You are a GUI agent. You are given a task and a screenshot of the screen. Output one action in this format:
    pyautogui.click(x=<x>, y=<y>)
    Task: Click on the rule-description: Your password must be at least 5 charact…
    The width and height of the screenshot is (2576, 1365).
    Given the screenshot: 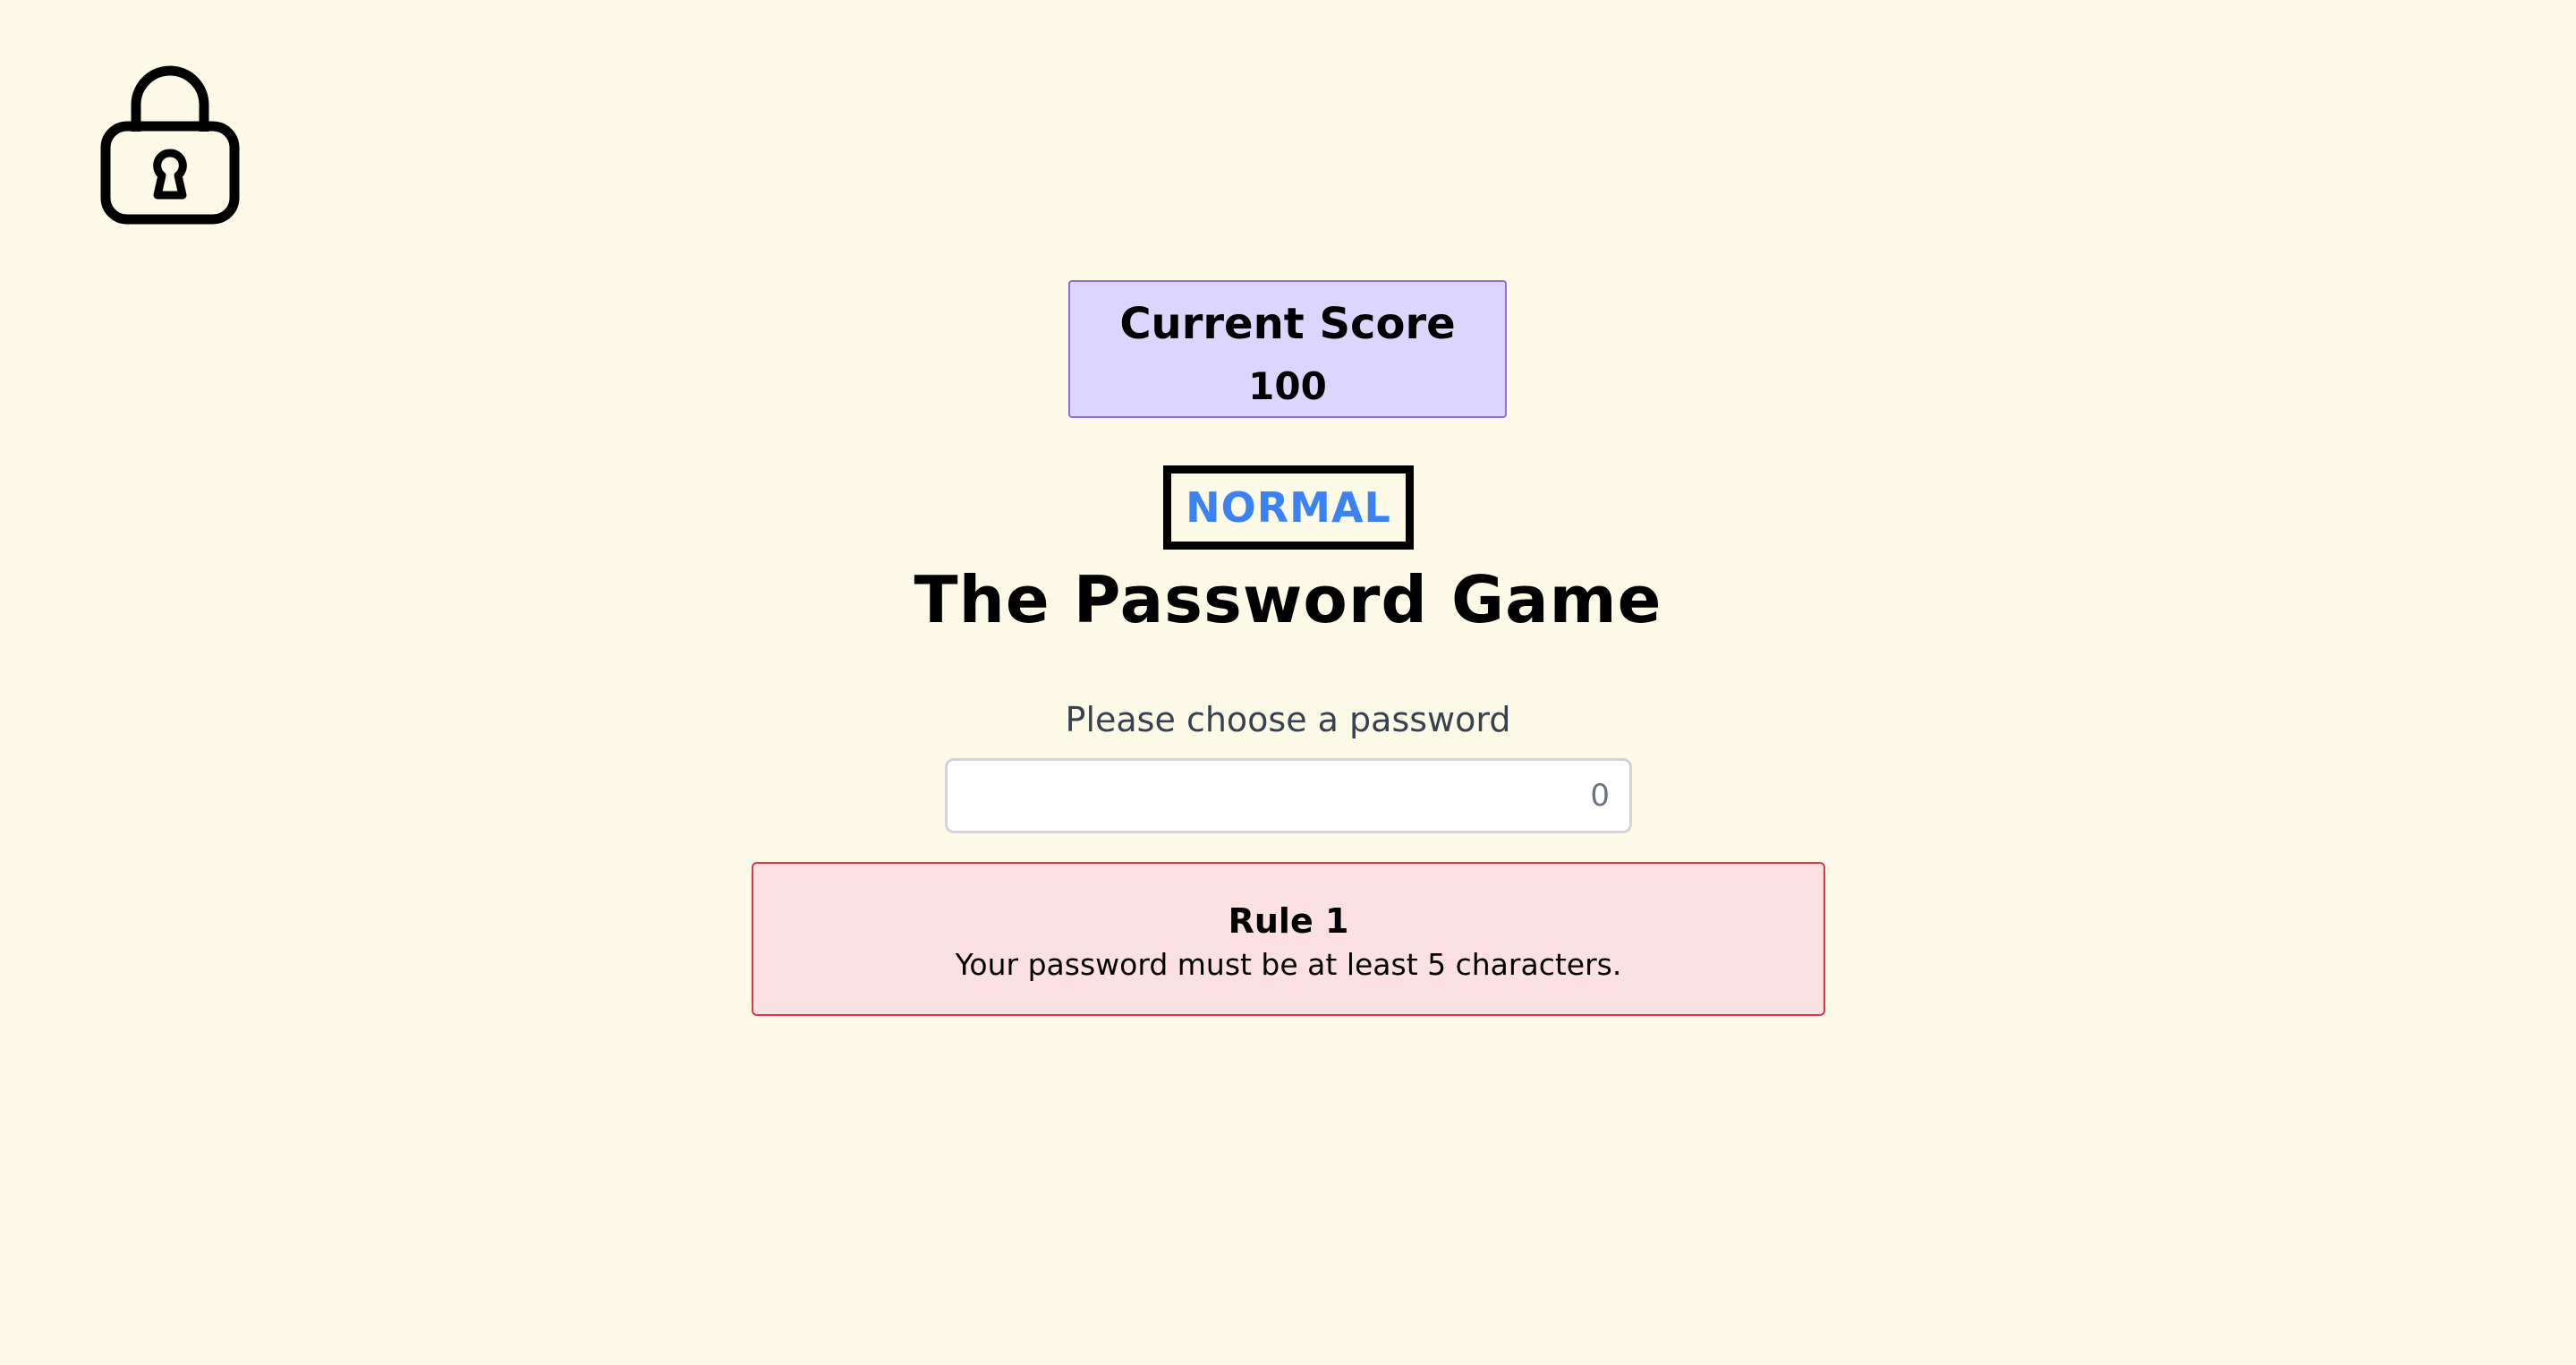 What is the action you would take?
    pyautogui.click(x=1288, y=965)
    